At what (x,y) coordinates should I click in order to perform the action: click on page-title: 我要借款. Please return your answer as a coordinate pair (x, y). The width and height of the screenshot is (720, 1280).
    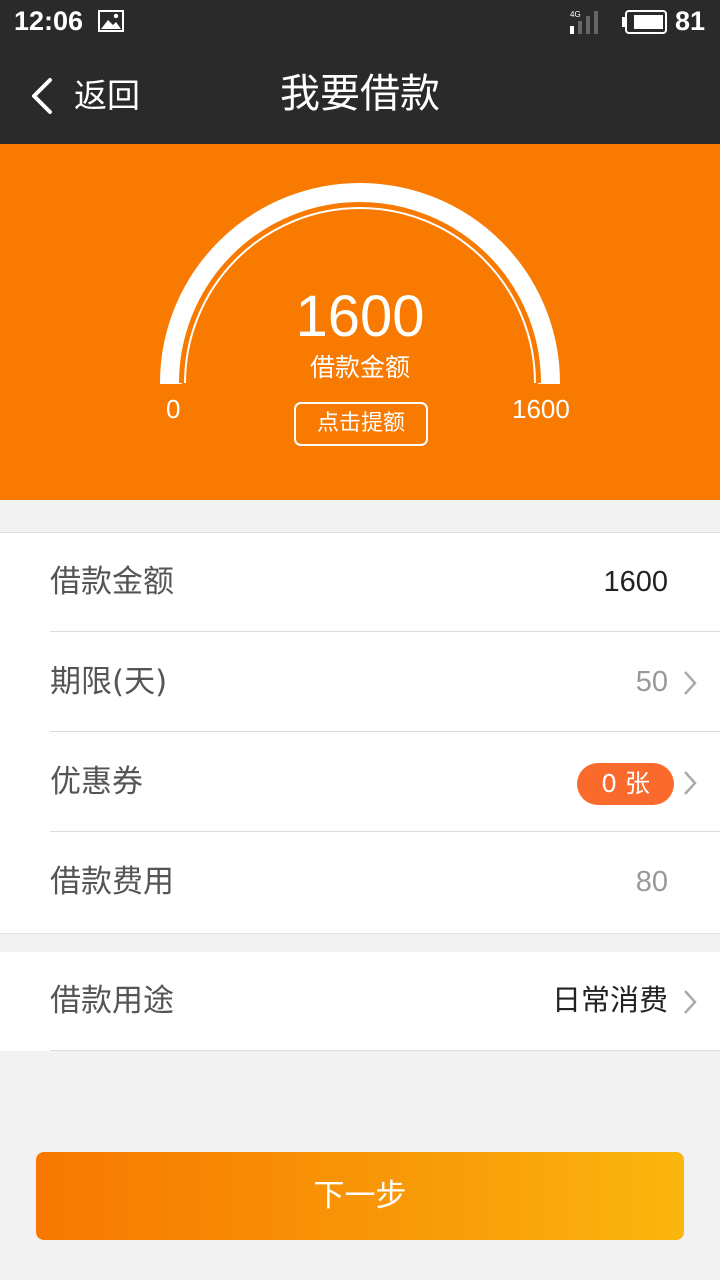
    Looking at the image, I should click on (360, 94).